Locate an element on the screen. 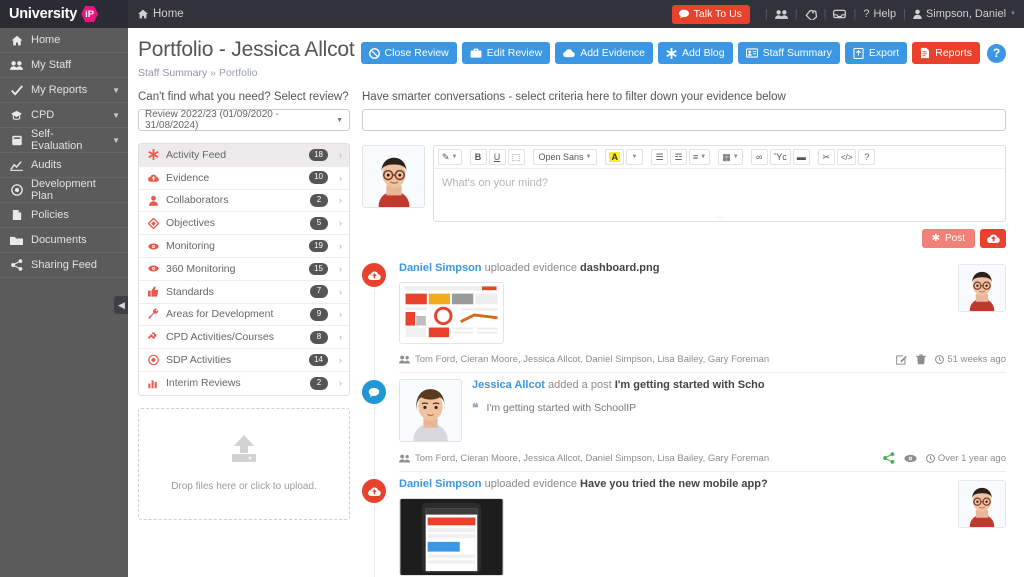 This screenshot has width=1024, height=577. image-button: Ὓc is located at coordinates (780, 157).